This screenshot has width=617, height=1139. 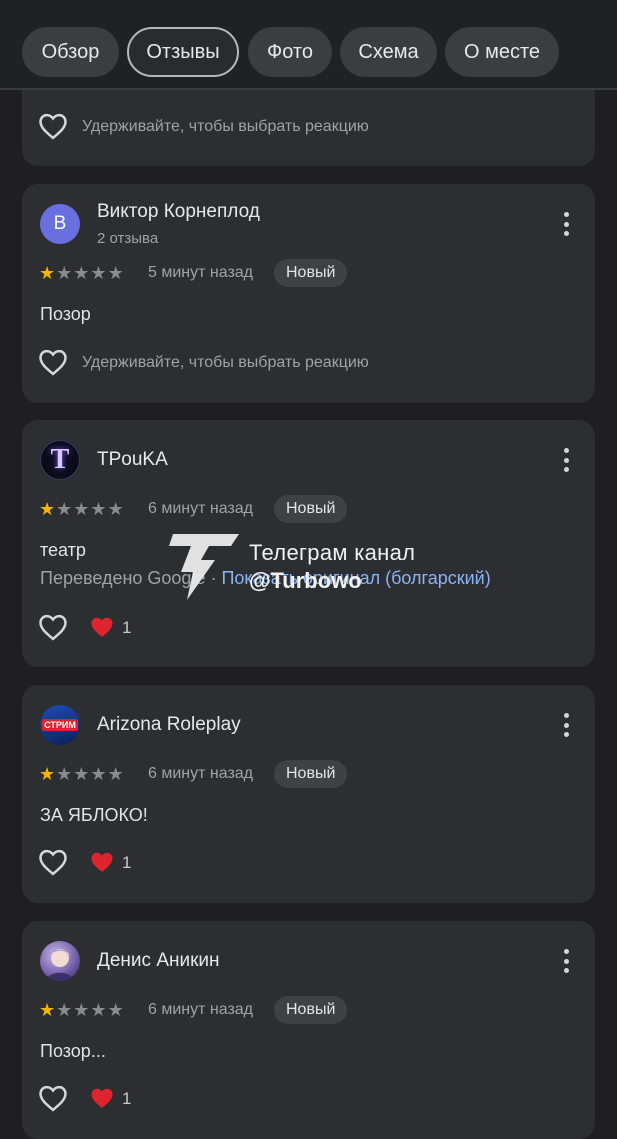 I want to click on tab-scheme: Схема, so click(x=388, y=52).